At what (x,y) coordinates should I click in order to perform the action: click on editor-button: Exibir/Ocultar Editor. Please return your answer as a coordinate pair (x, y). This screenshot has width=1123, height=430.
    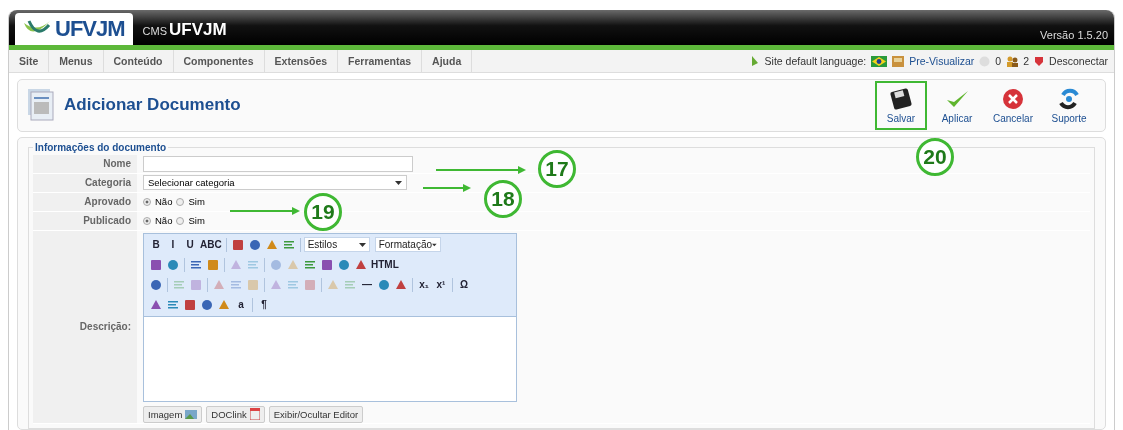
    Looking at the image, I should click on (316, 414).